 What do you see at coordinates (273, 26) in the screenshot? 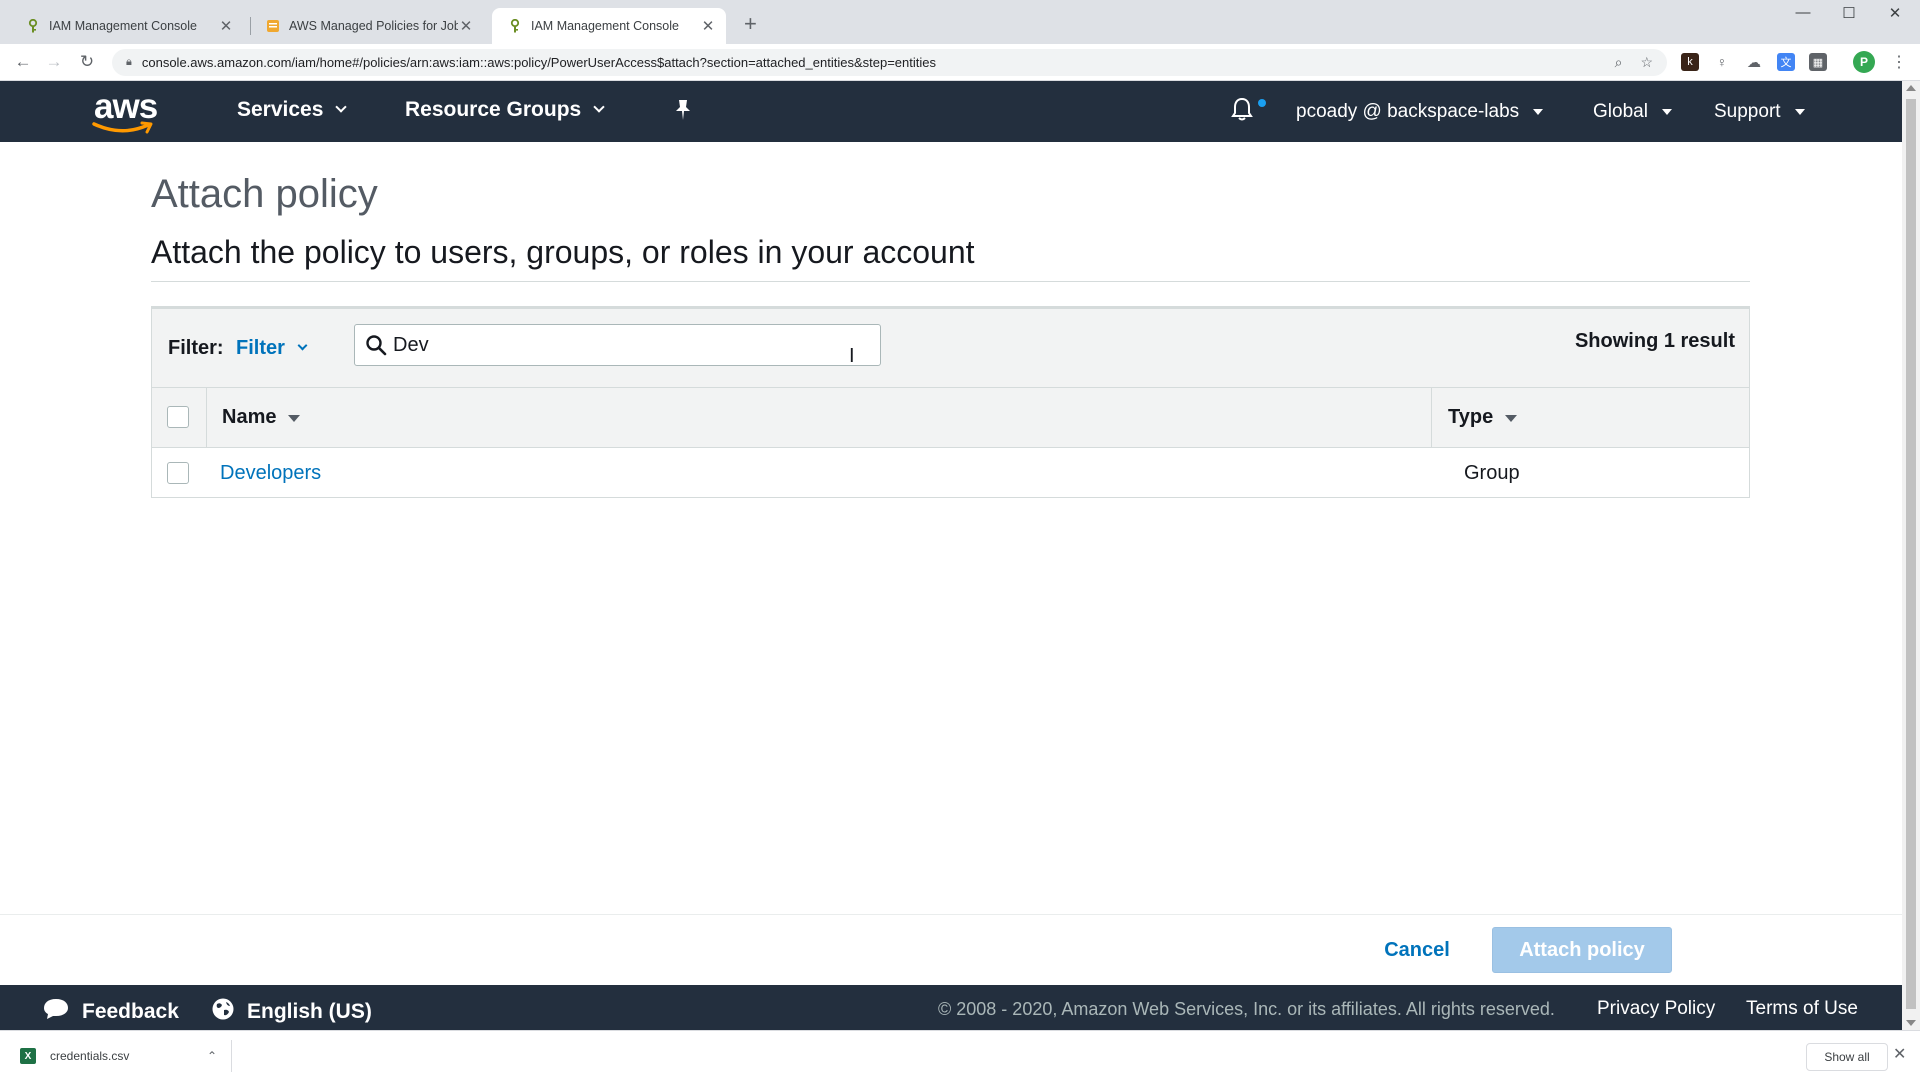
I see `aws-docs-icon` at bounding box center [273, 26].